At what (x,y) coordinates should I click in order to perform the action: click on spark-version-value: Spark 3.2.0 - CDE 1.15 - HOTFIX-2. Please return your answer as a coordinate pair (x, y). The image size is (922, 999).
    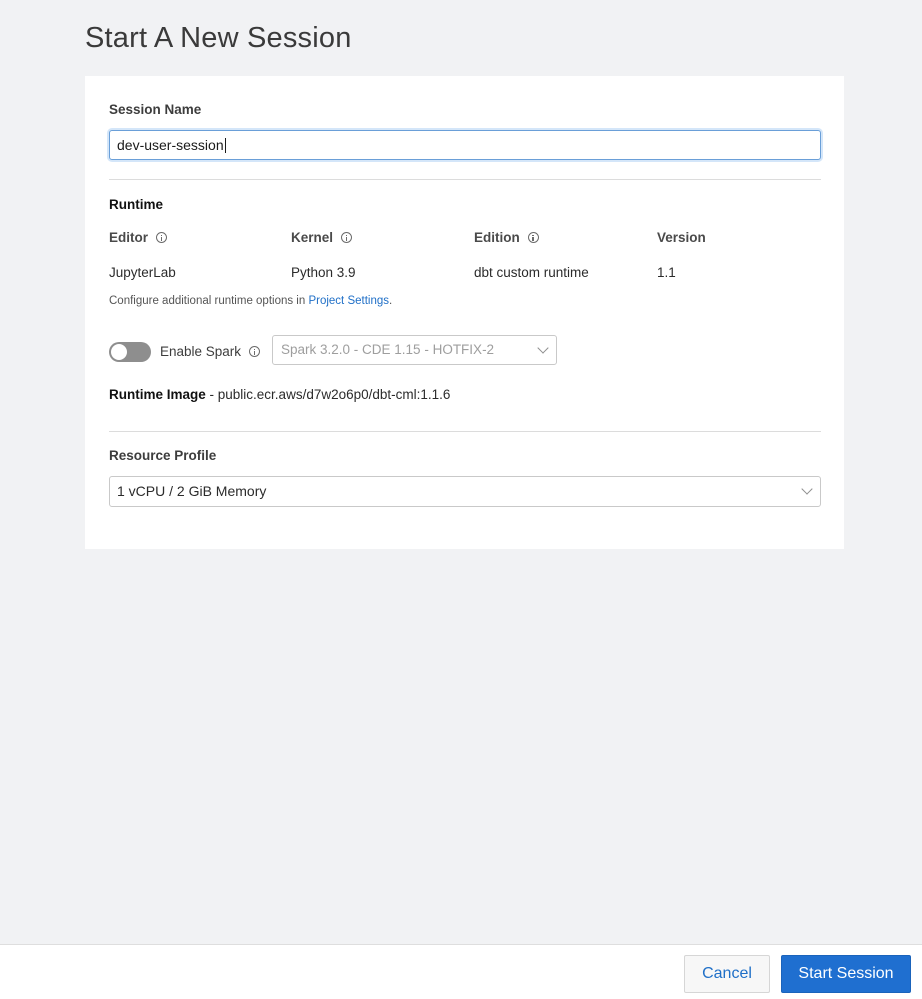
    Looking at the image, I should click on (388, 349).